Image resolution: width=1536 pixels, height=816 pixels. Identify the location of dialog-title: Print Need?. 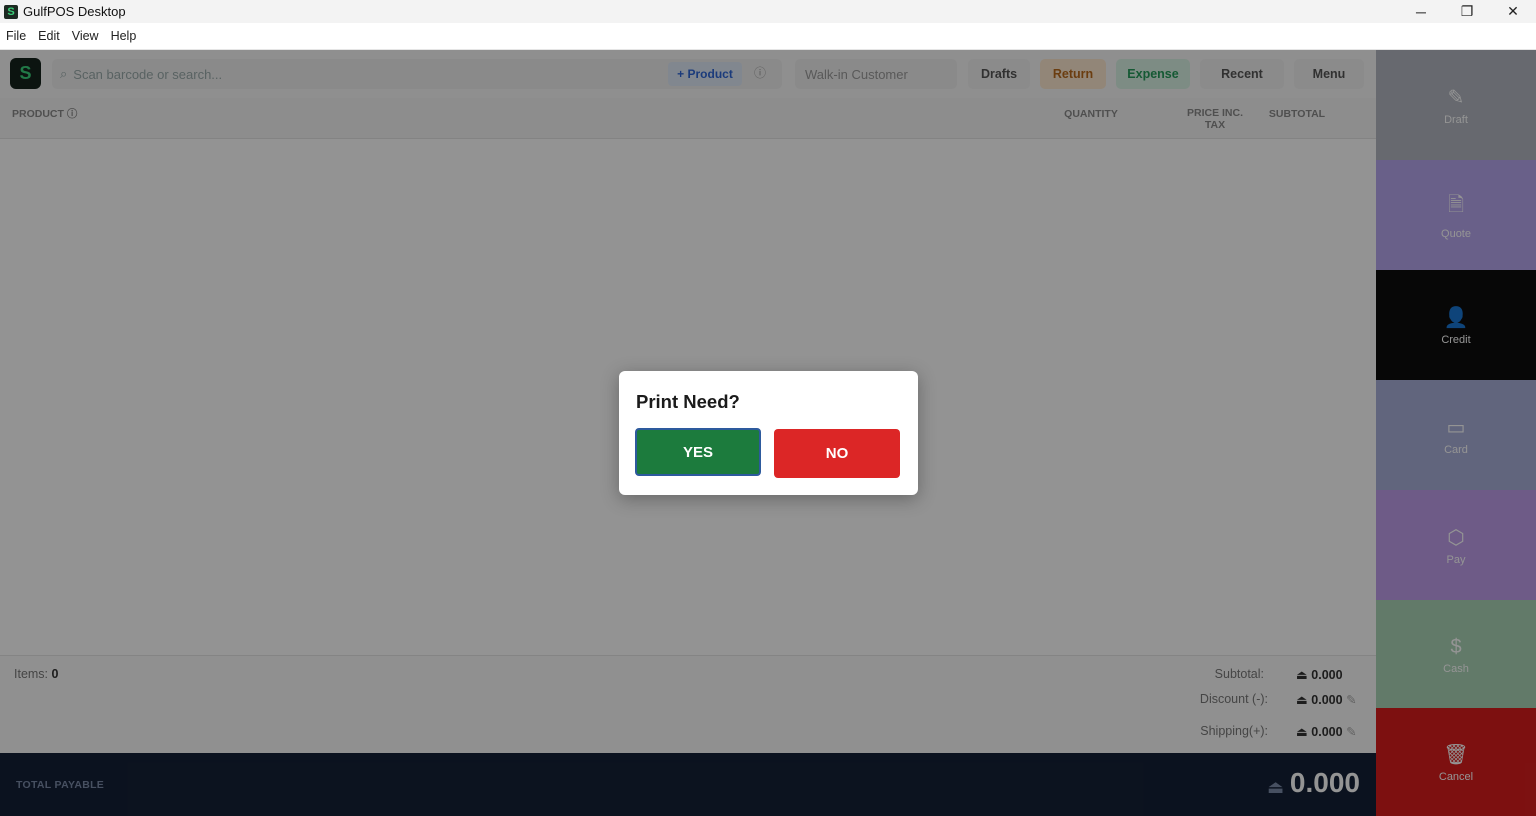
(688, 401).